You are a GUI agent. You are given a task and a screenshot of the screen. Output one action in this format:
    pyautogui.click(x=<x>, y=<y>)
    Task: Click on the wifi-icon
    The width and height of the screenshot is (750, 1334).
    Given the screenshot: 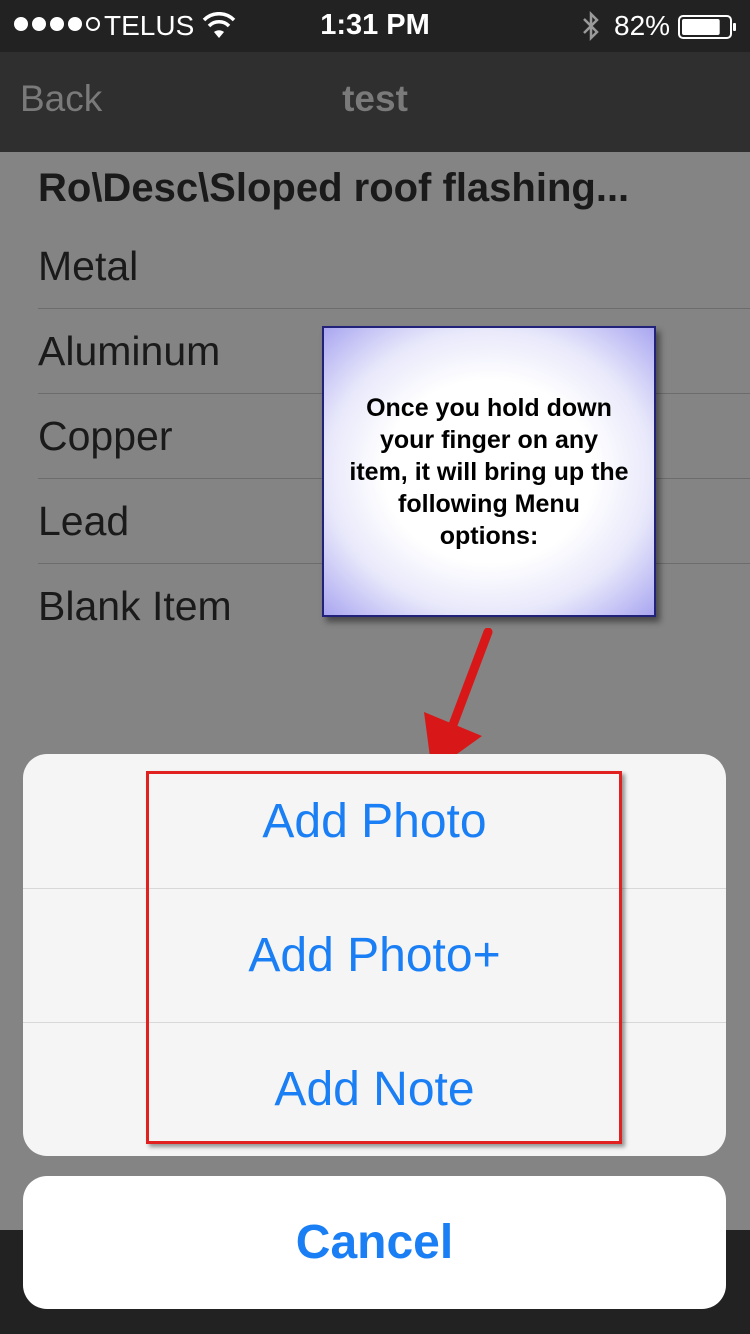 What is the action you would take?
    pyautogui.click(x=219, y=25)
    